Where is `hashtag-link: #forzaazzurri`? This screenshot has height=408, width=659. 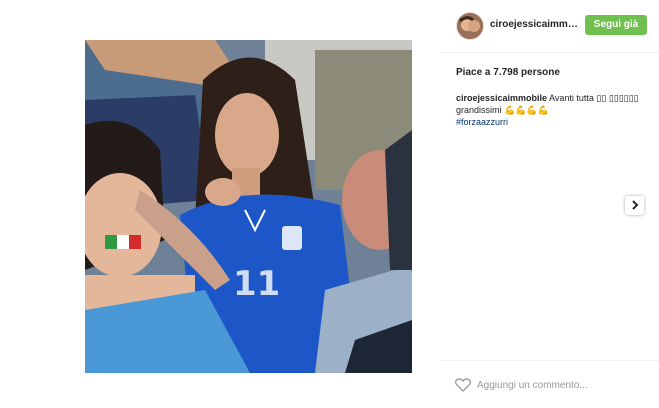 hashtag-link: #forzaazzurri is located at coordinates (551, 122).